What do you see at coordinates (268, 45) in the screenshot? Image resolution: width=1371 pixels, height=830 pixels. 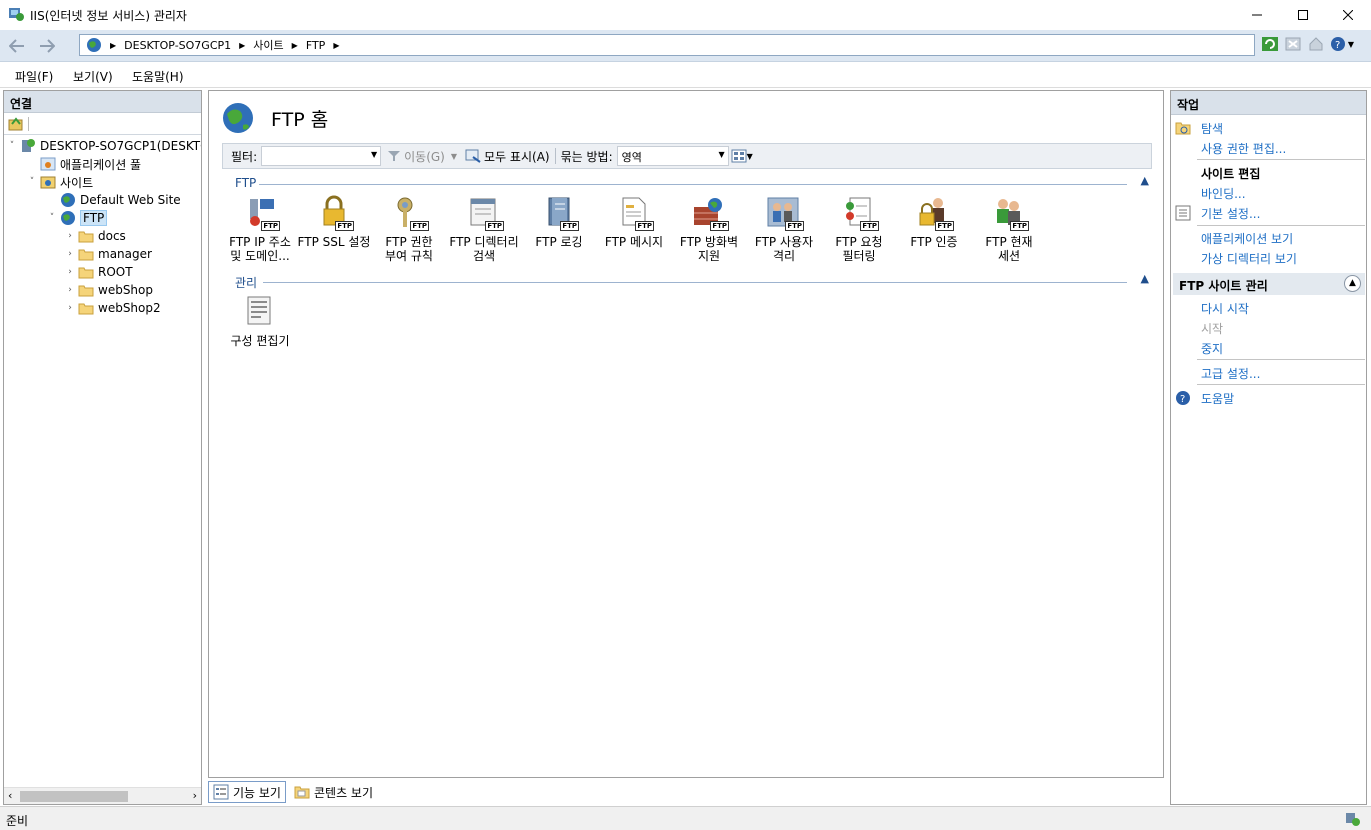 I see `breadcrumb-sites: 사이트` at bounding box center [268, 45].